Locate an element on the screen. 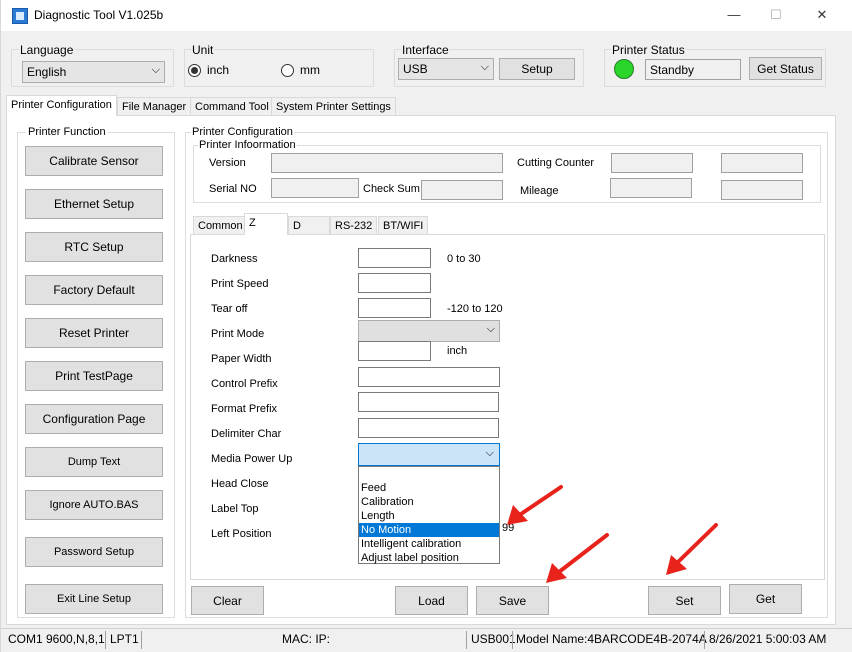  status-model-name: Model Name:4BARCODE4B-2074A is located at coordinates (611, 639).